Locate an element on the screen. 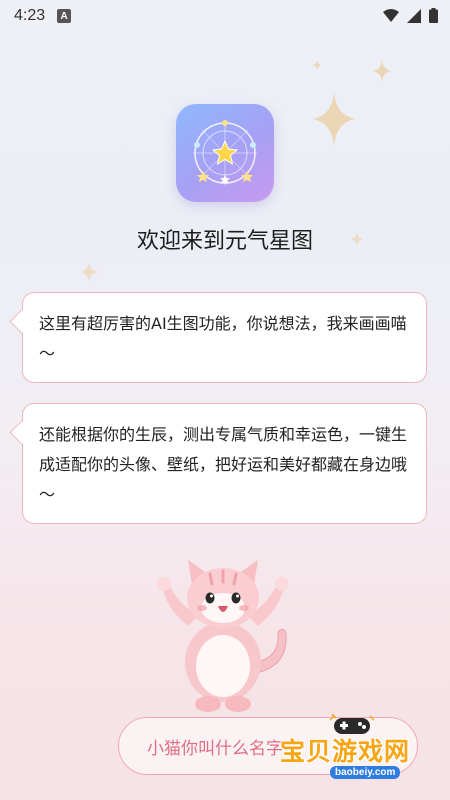 This screenshot has width=450, height=800. notification-a-icon: A is located at coordinates (64, 16).